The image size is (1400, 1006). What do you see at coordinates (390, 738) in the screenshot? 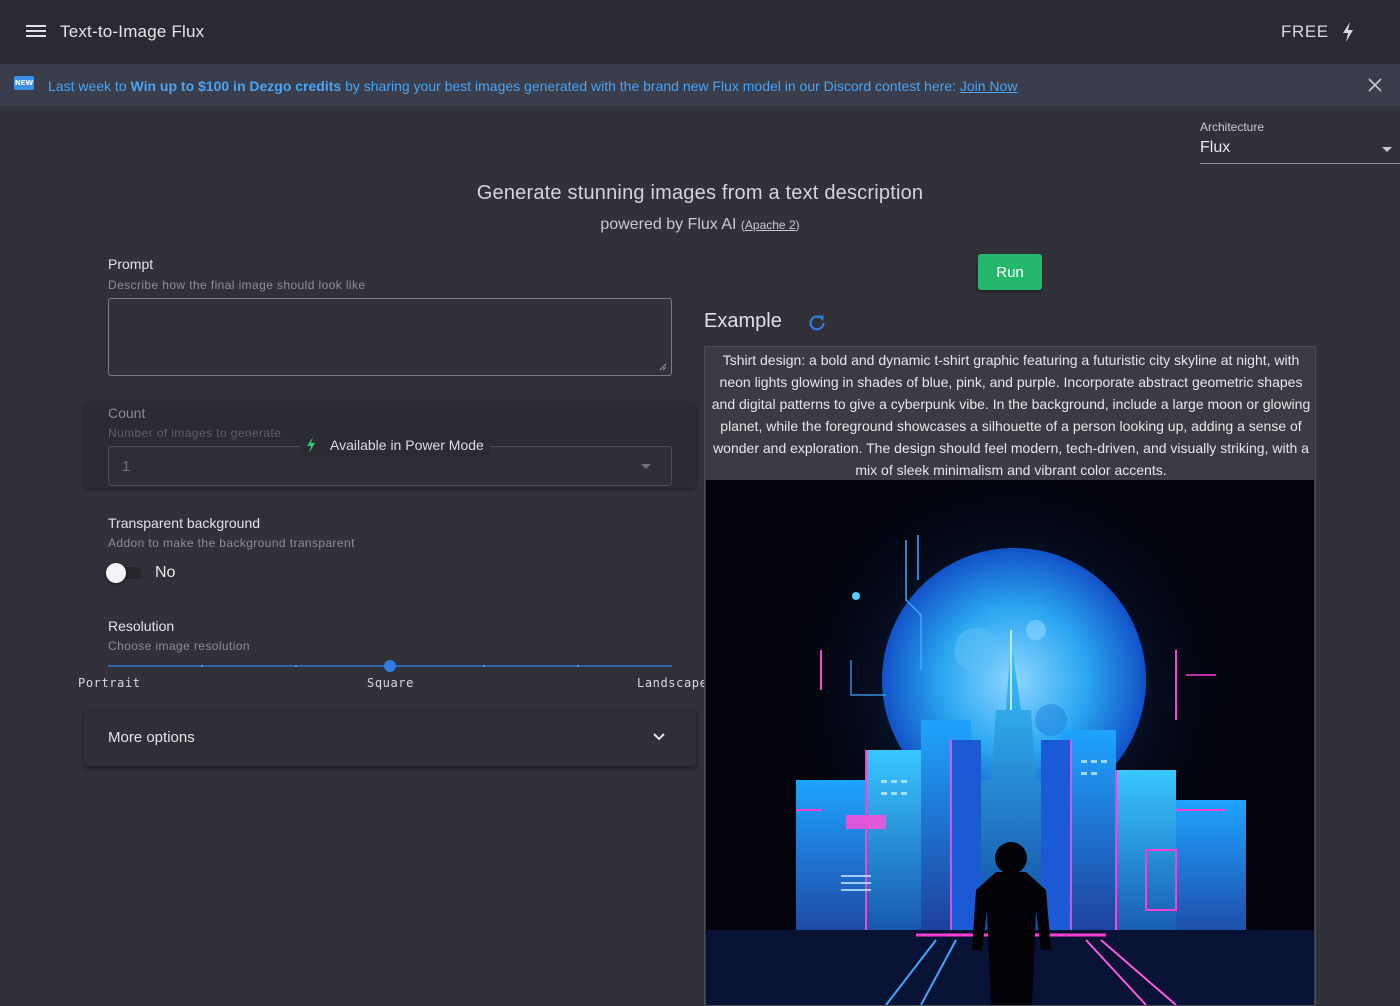
I see `more-options-panel: More options` at bounding box center [390, 738].